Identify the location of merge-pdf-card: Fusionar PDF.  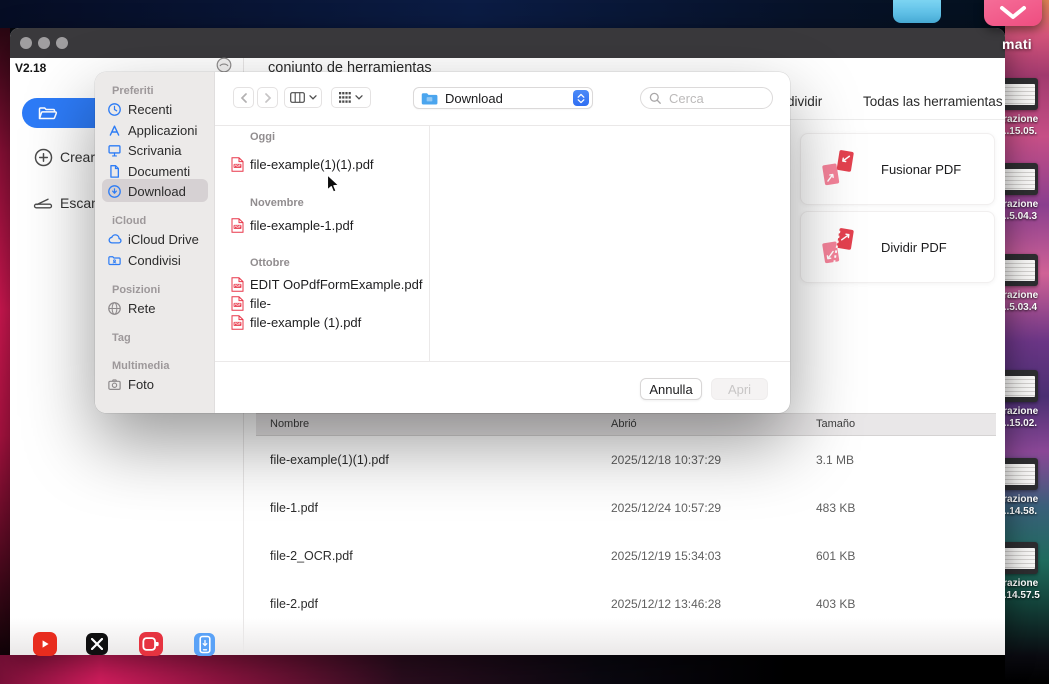
(897, 169).